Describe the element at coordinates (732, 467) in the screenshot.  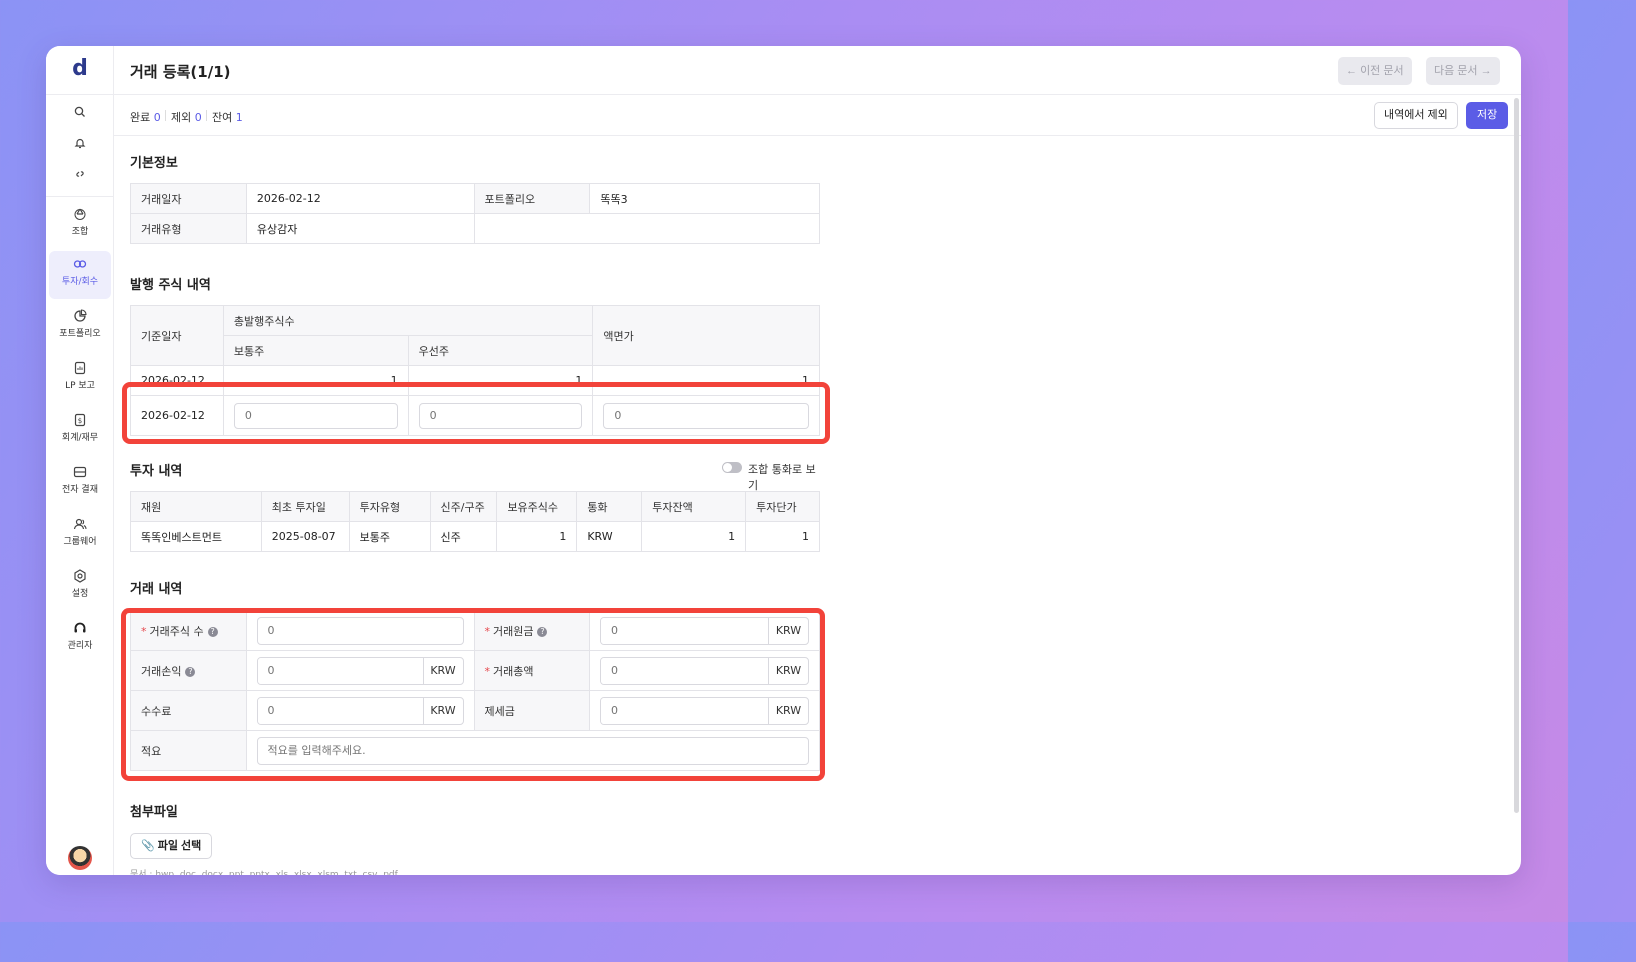
I see `currency-view-toggle` at that location.